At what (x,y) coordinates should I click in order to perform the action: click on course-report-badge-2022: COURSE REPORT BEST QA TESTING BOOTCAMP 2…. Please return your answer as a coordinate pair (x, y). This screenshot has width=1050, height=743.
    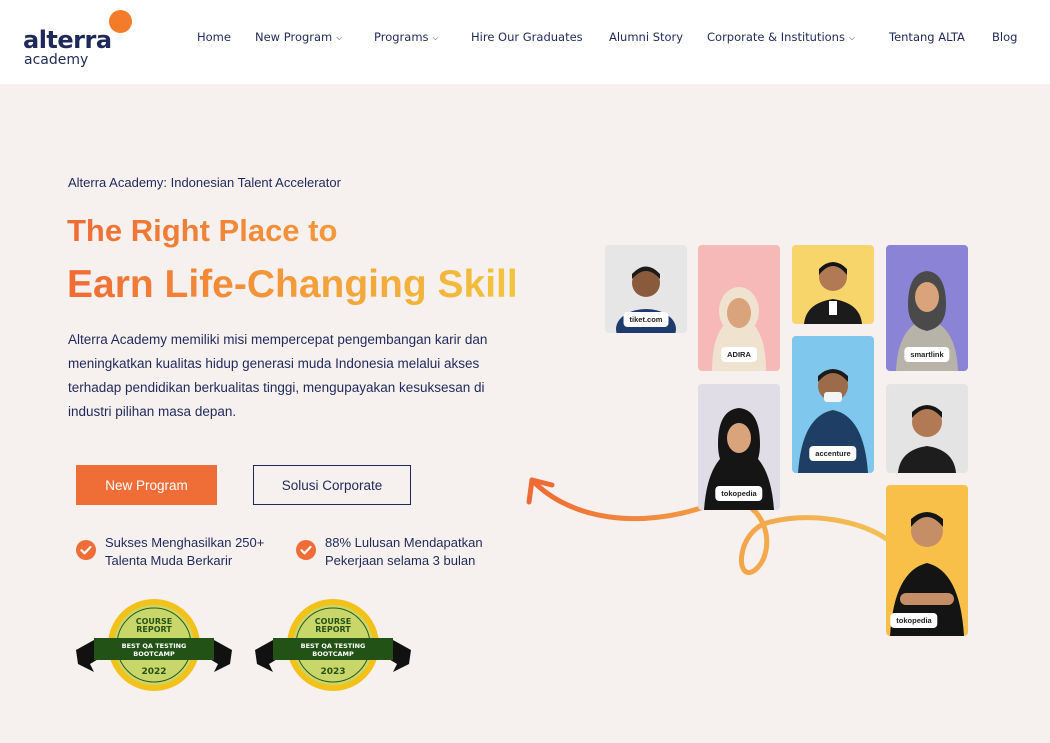
    Looking at the image, I should click on (154, 646).